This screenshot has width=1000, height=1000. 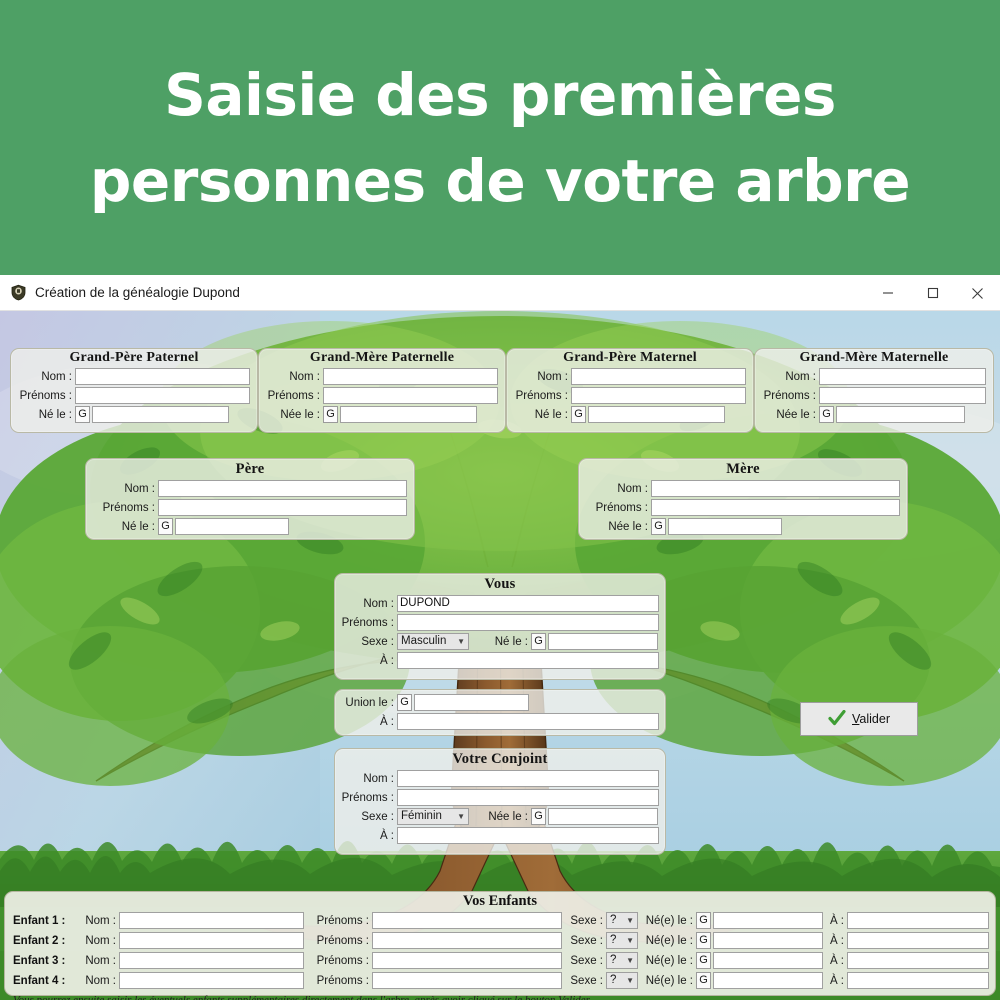 What do you see at coordinates (887, 293) in the screenshot?
I see `minimize-icon` at bounding box center [887, 293].